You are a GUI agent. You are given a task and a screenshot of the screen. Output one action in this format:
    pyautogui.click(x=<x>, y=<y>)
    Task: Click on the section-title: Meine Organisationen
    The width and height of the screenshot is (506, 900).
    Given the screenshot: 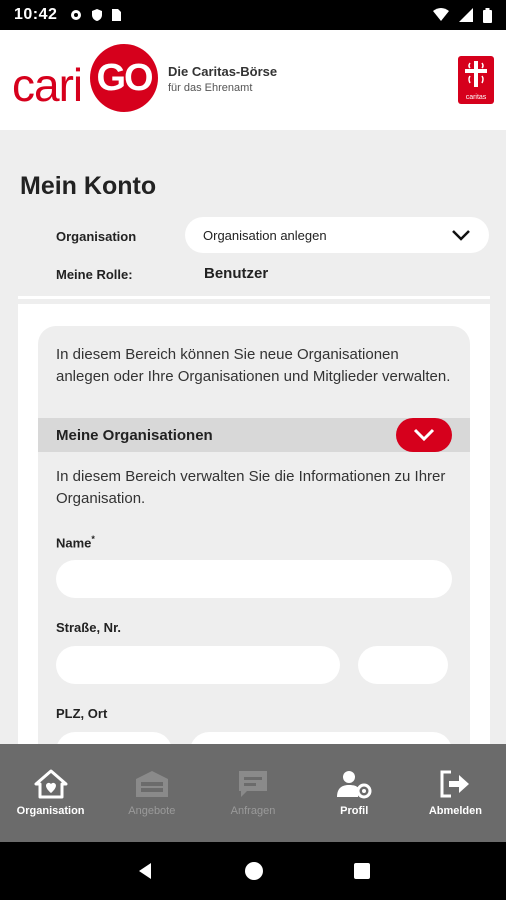 What is the action you would take?
    pyautogui.click(x=134, y=435)
    